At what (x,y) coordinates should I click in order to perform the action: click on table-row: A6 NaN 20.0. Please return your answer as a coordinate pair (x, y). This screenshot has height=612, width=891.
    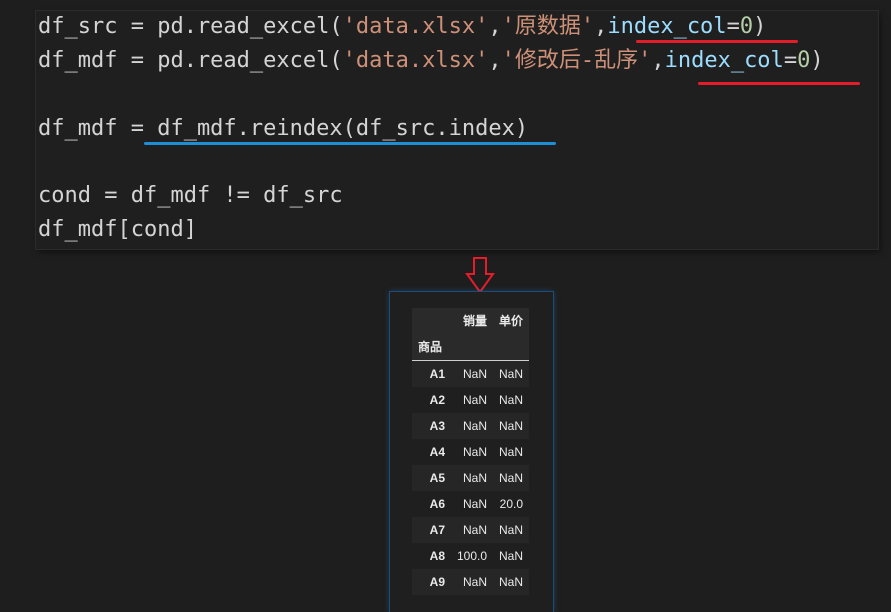
    Looking at the image, I should click on (470, 504).